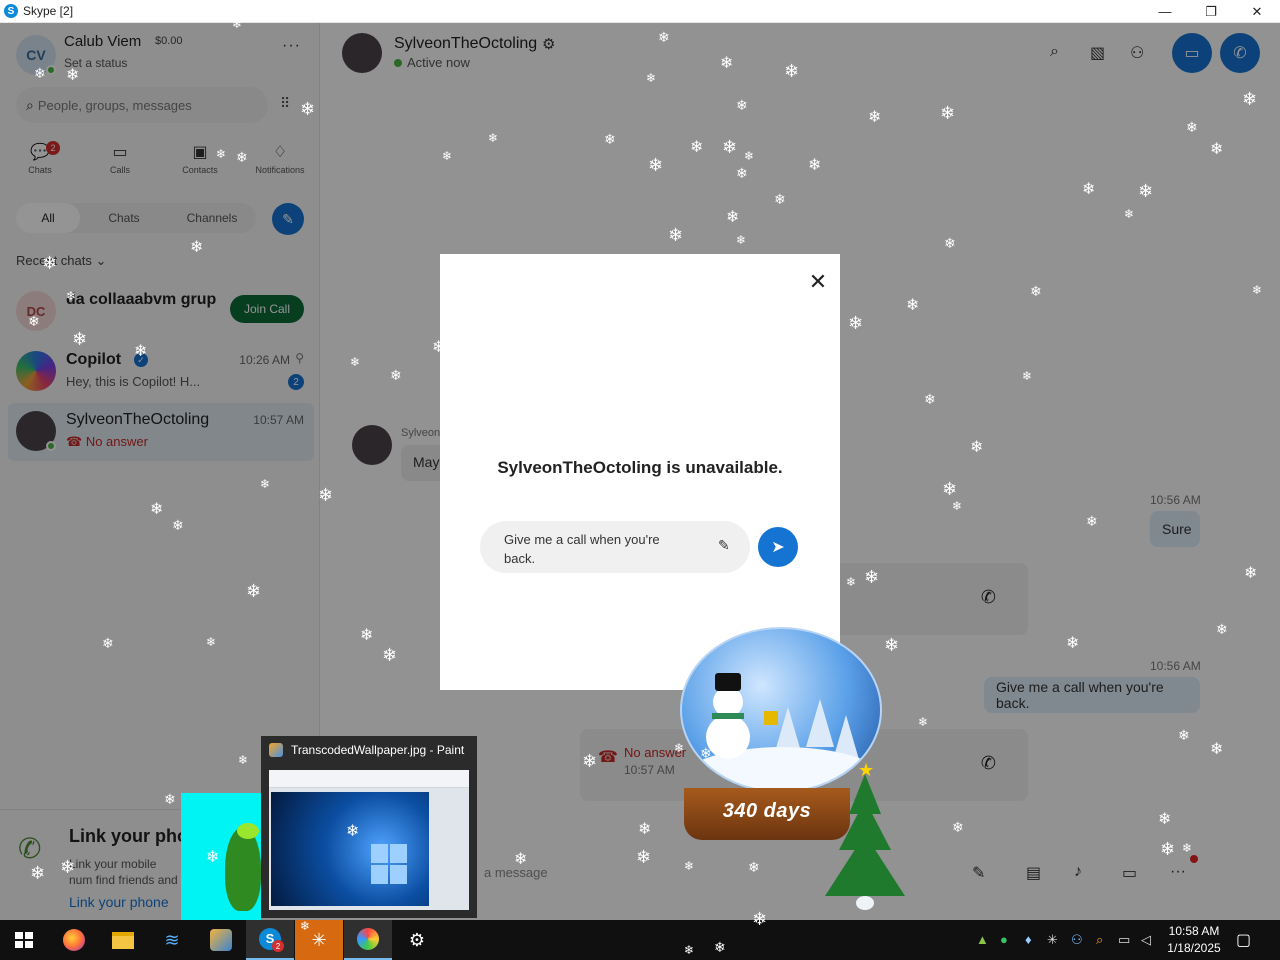 The height and width of the screenshot is (960, 1280). Describe the element at coordinates (982, 939) in the screenshot. I see `tray-icon: ▲` at that location.